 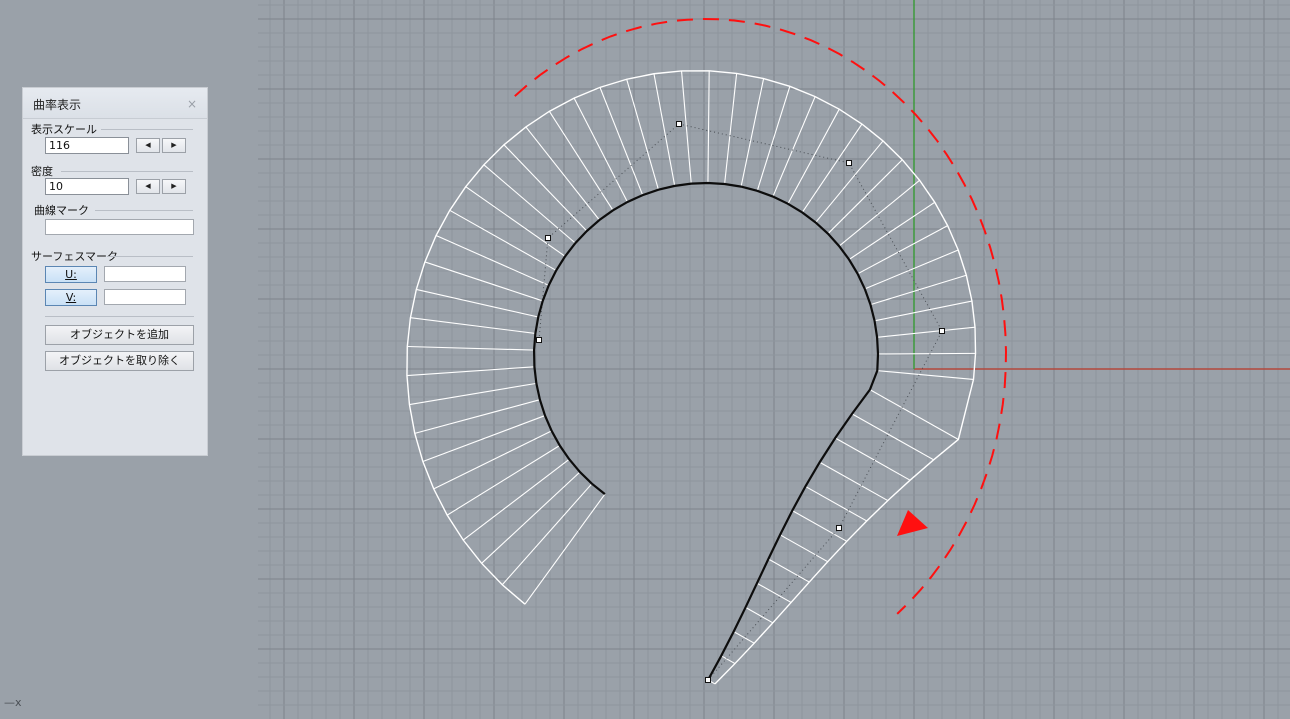 What do you see at coordinates (148, 186) in the screenshot?
I see `density-decrease-button: ◀` at bounding box center [148, 186].